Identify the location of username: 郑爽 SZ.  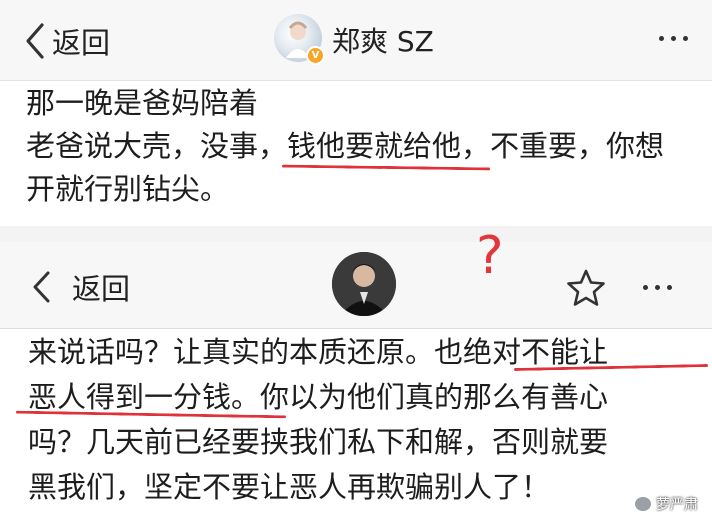
(383, 40).